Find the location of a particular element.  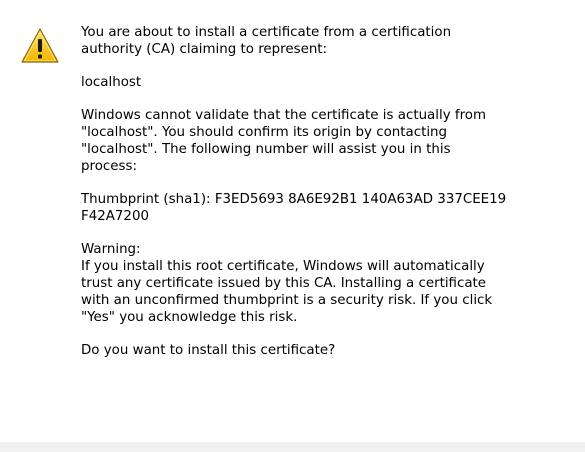

host-paragraph: localhost is located at coordinates (321, 82).